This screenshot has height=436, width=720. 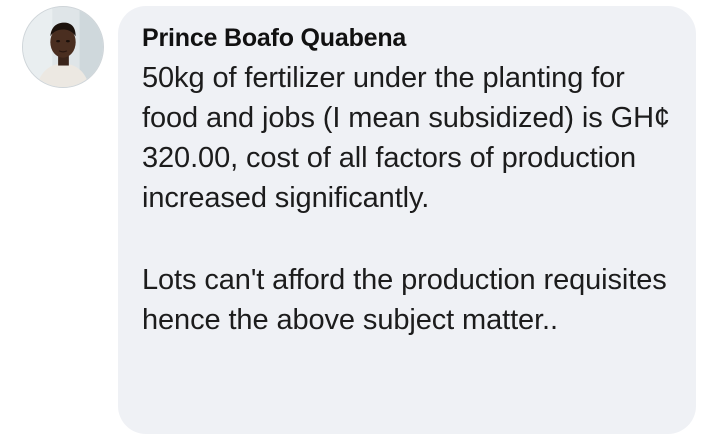 I want to click on comment-author-name: Prince Boafo Quabena, so click(x=408, y=38).